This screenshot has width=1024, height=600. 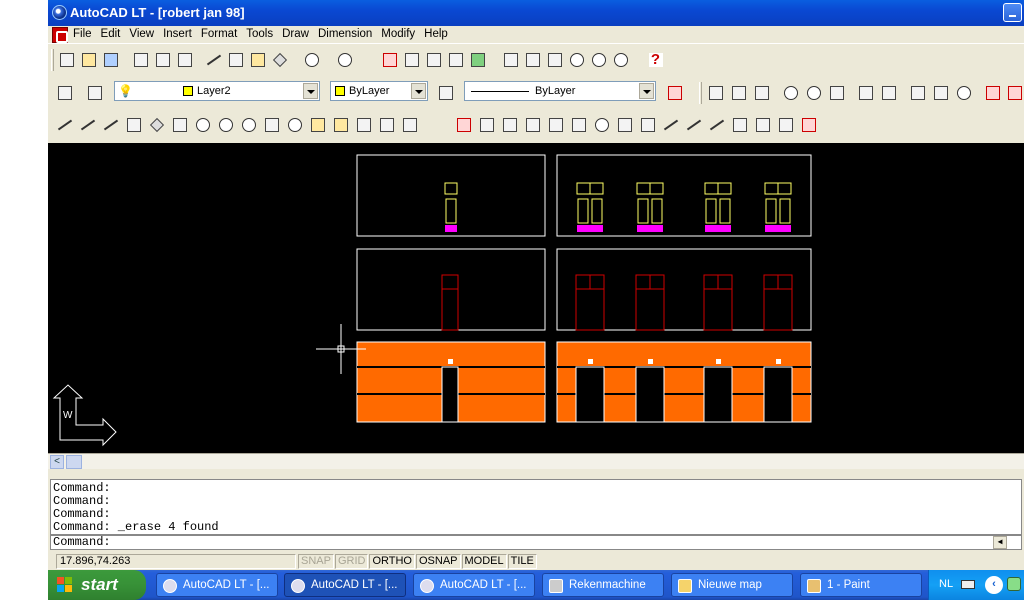 I want to click on spline-icon, so click(x=271, y=124).